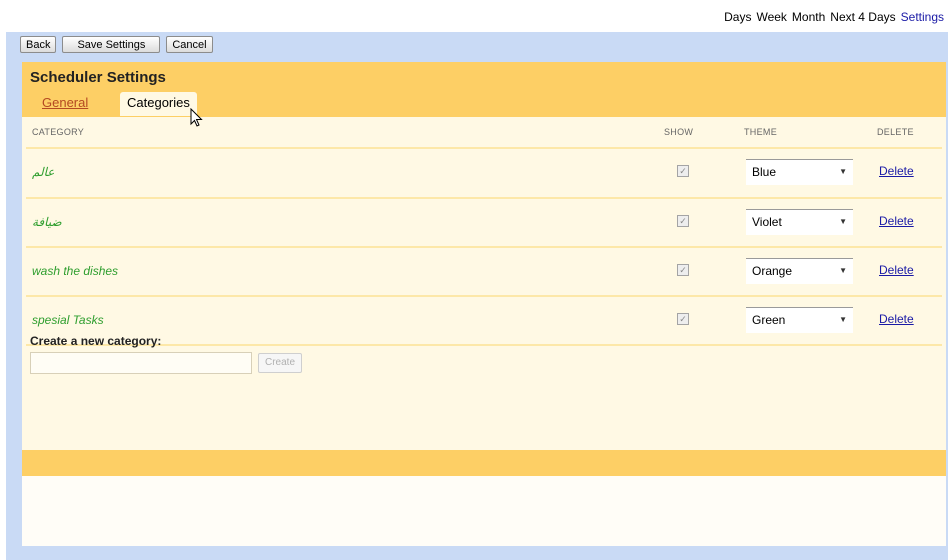  I want to click on category-row: ضيافة ✓ Violet ▼ Delete, so click(484, 220).